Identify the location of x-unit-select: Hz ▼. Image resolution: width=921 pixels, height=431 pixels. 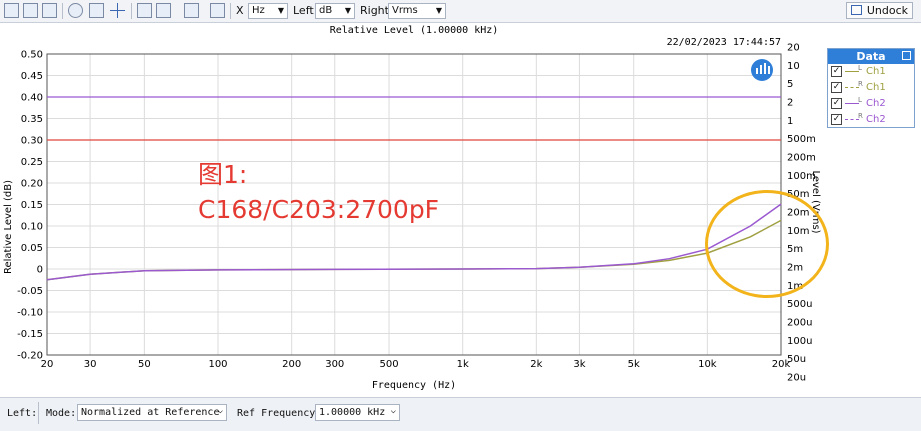
(268, 11).